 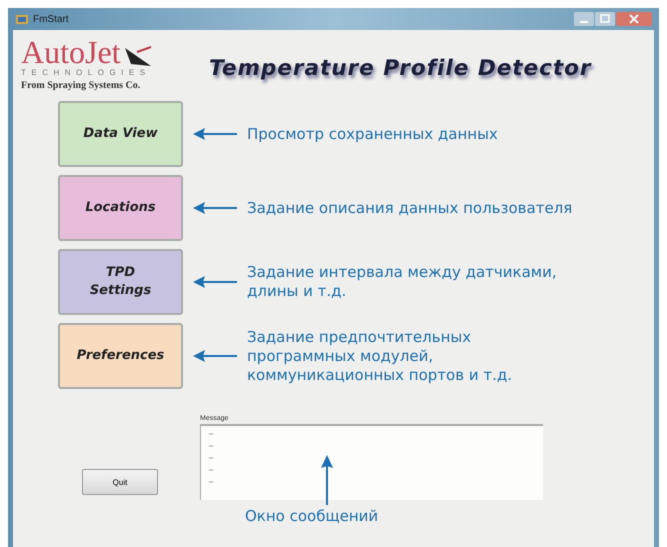 What do you see at coordinates (584, 19) in the screenshot?
I see `minimize-icon` at bounding box center [584, 19].